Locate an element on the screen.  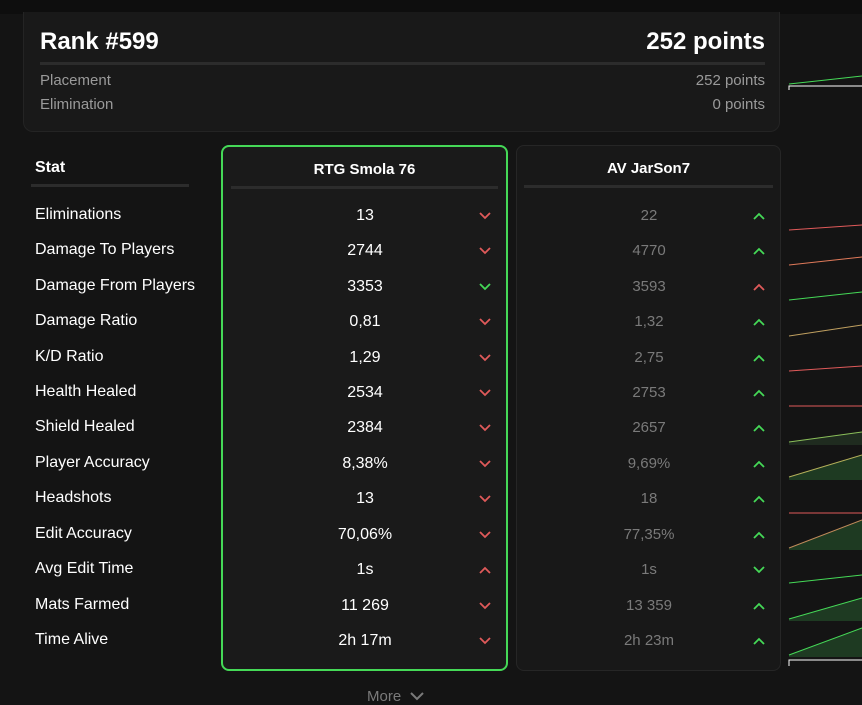
stat-label: Time Alive is located at coordinates (72, 639).